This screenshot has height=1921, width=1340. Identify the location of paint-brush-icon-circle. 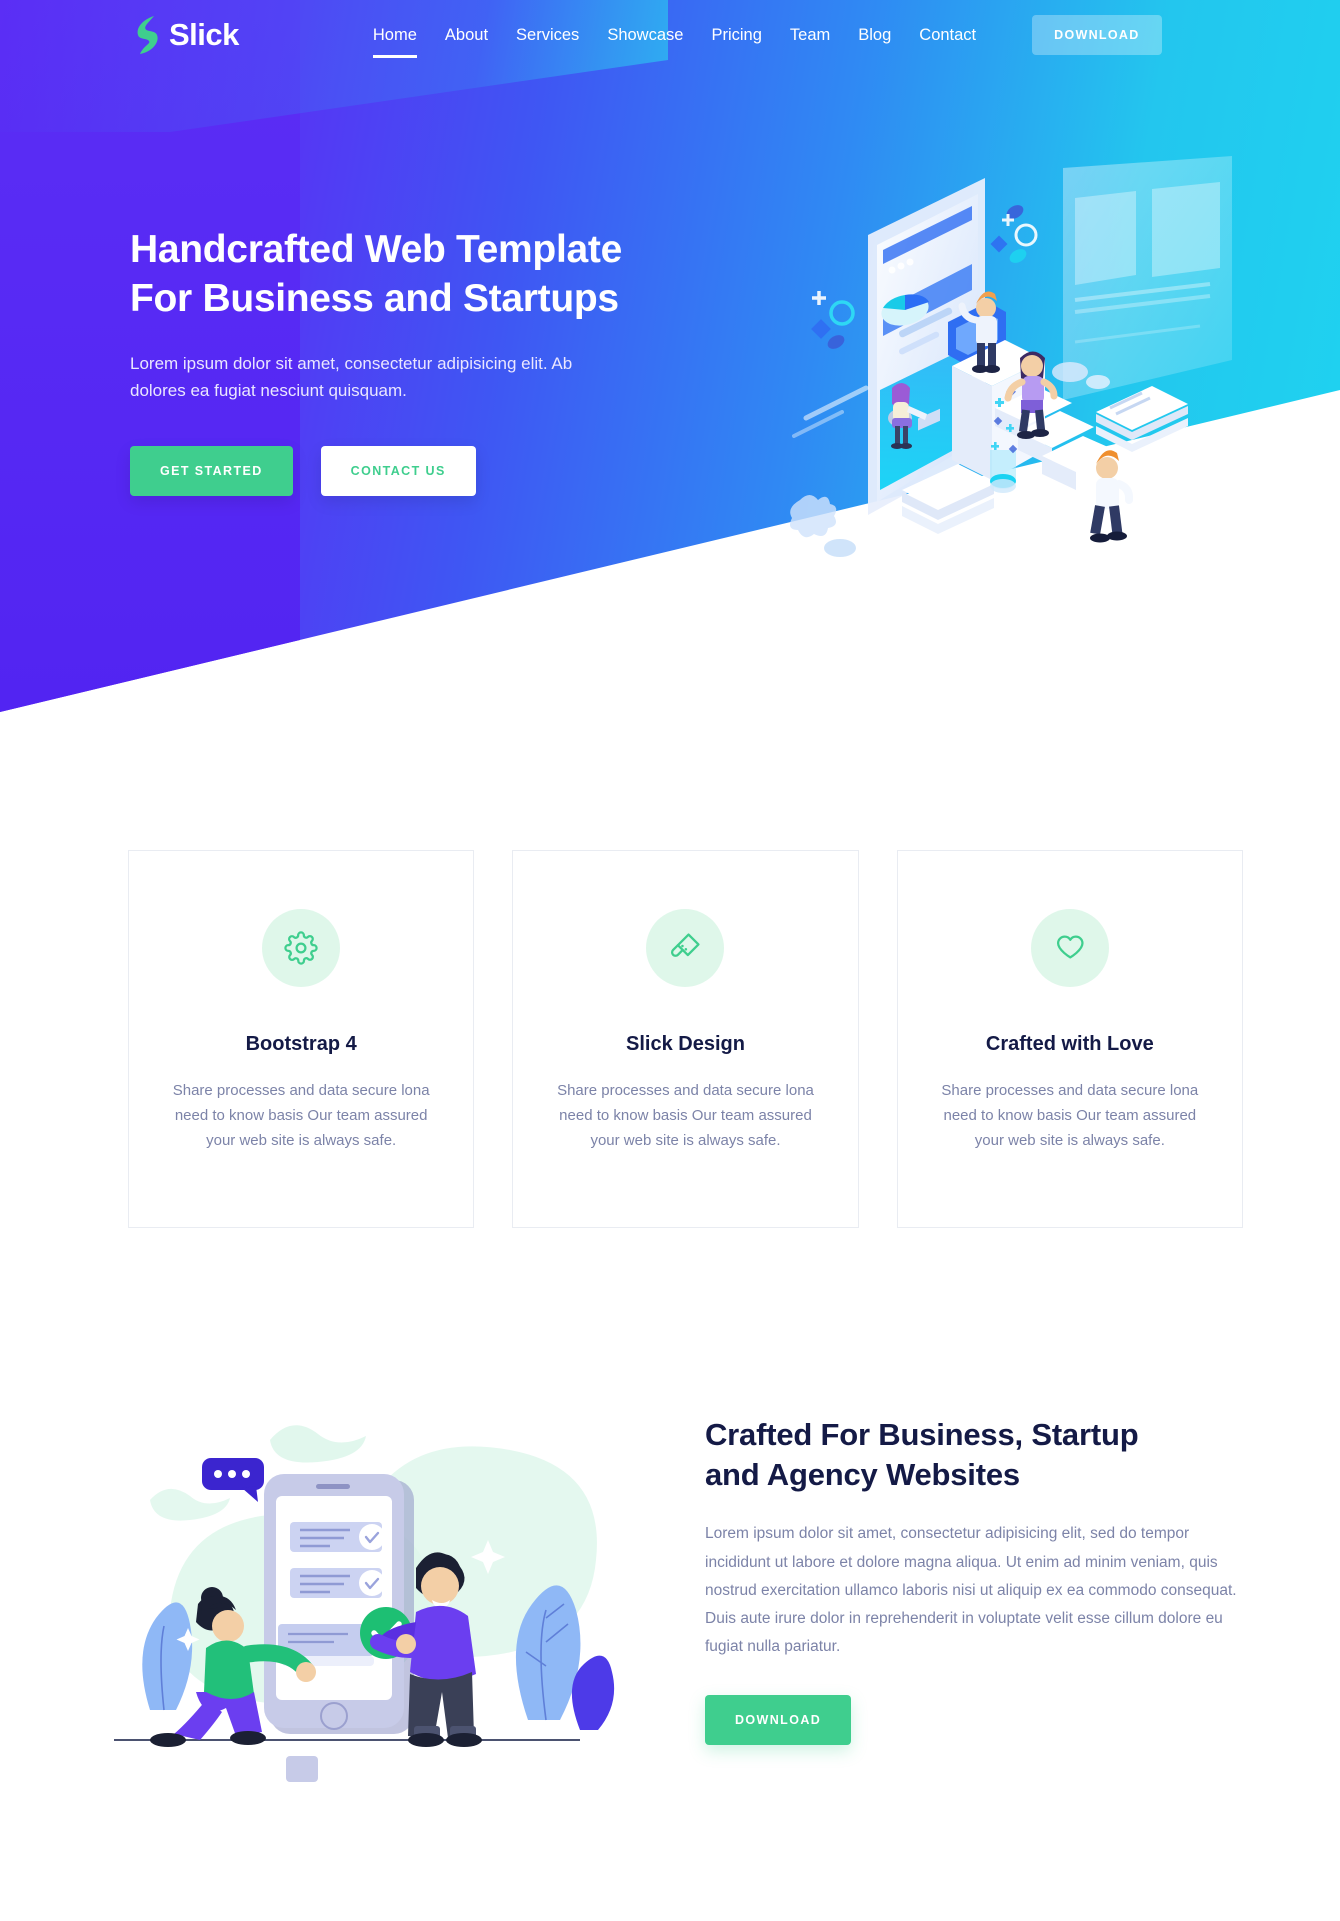
(685, 948).